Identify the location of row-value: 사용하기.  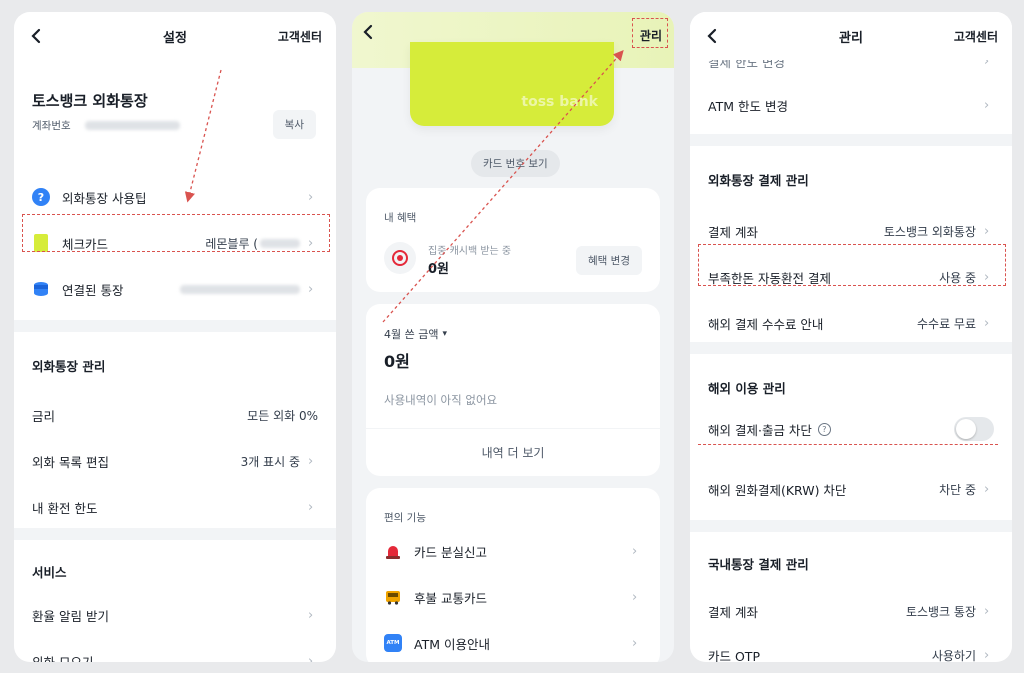
(953, 655).